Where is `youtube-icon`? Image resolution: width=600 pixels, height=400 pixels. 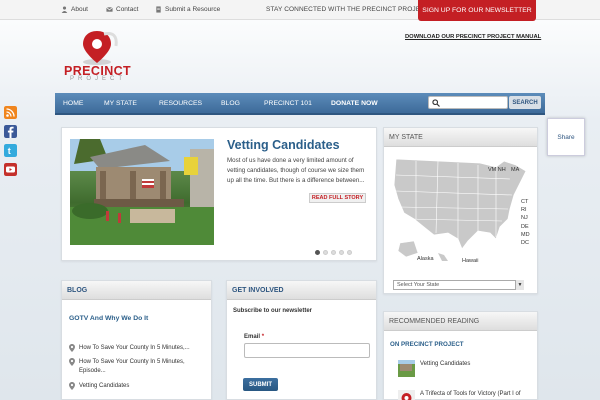 youtube-icon is located at coordinates (10, 169).